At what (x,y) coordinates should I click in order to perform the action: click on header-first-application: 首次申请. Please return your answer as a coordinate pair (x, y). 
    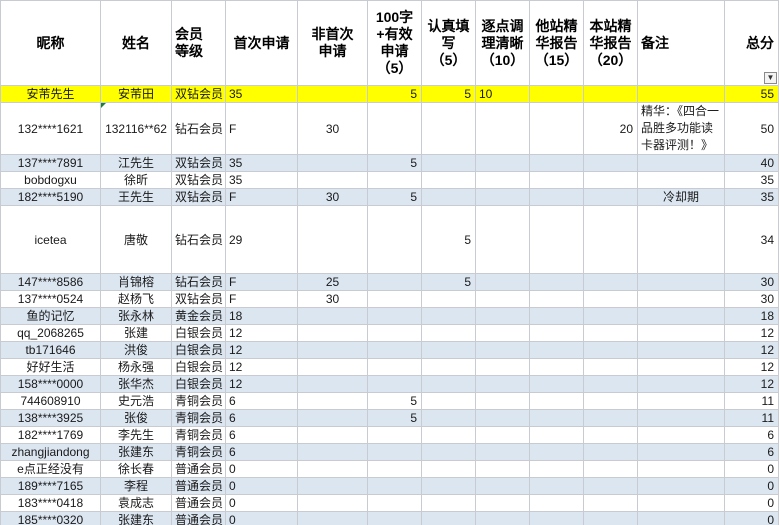
    Looking at the image, I should click on (261, 43).